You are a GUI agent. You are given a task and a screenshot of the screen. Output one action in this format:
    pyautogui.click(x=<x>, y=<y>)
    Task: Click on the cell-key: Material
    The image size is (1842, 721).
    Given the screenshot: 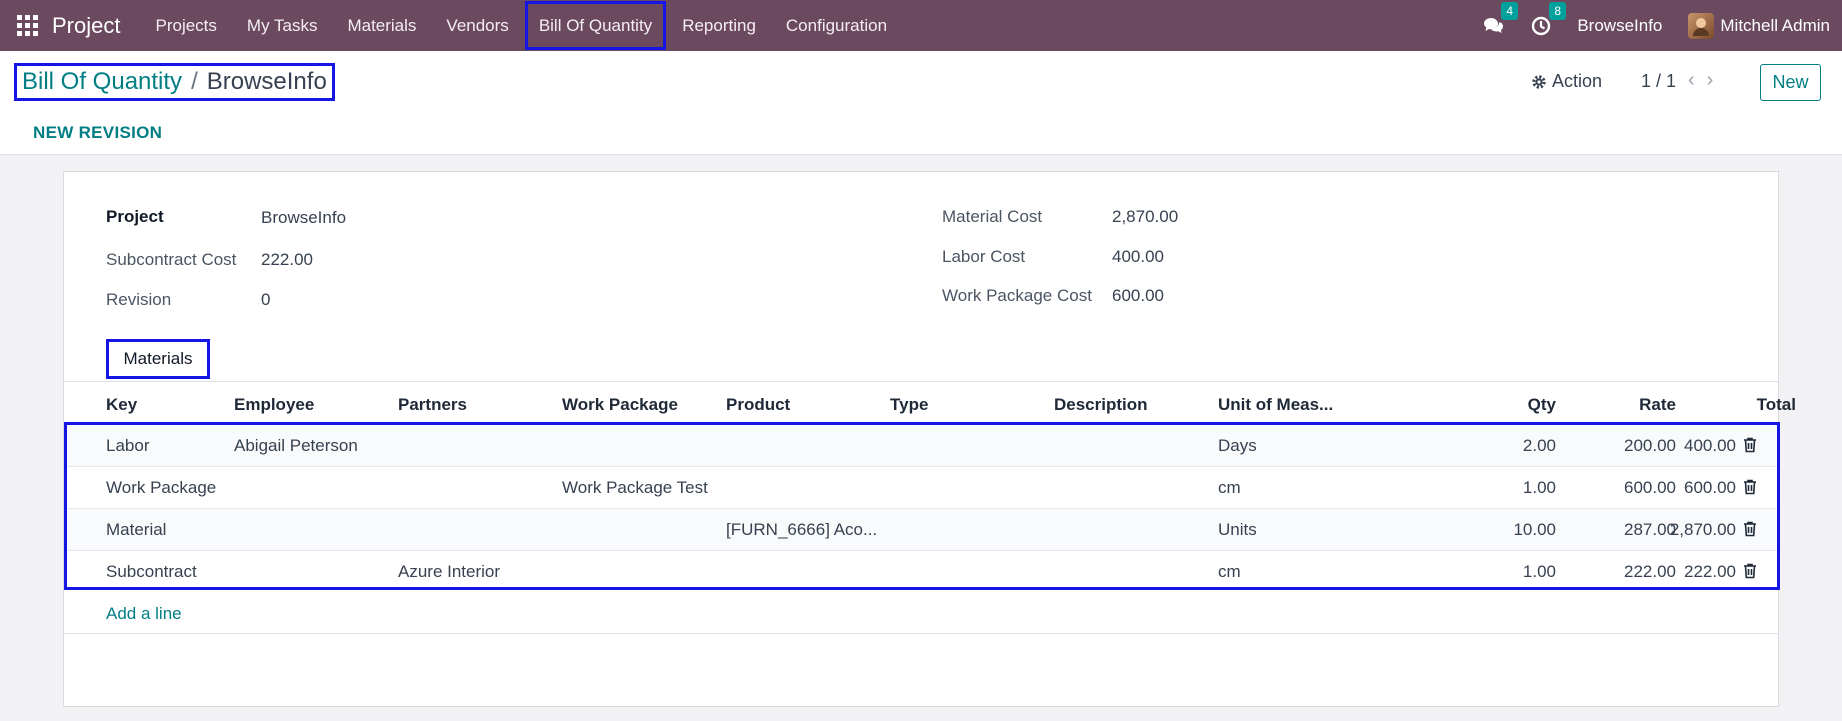 What is the action you would take?
    pyautogui.click(x=136, y=529)
    